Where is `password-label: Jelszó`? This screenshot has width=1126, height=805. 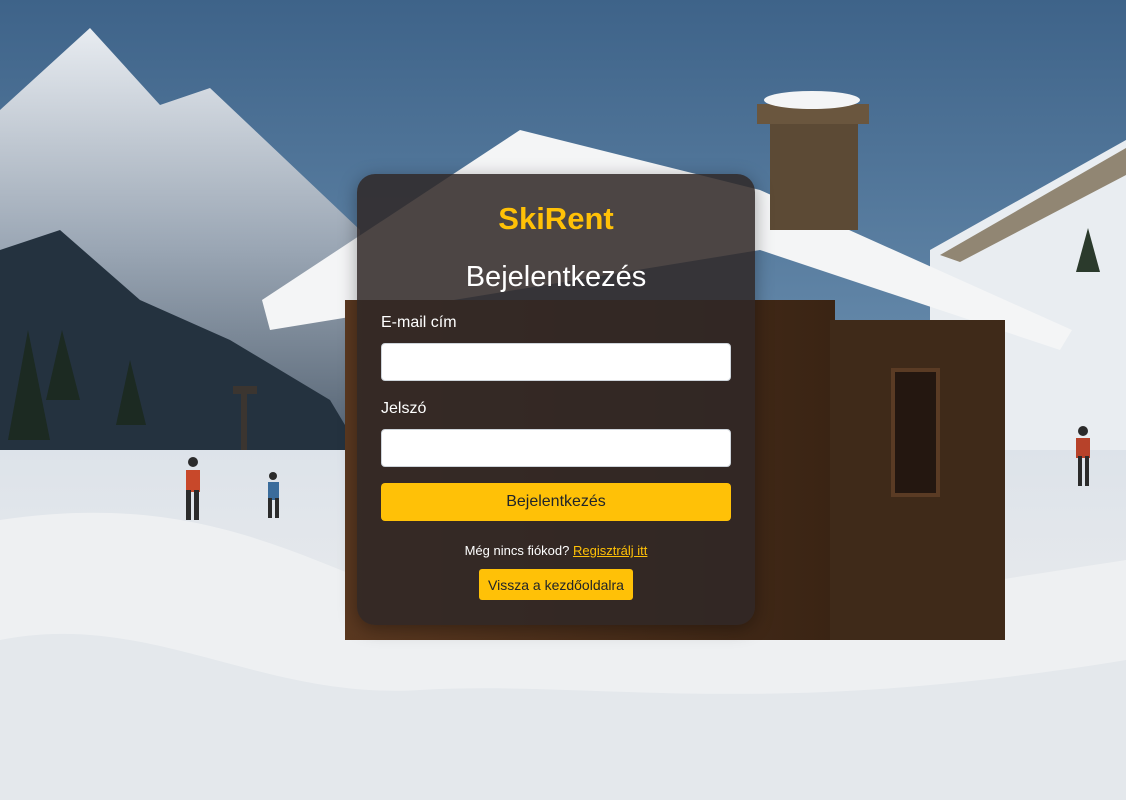
password-label: Jelszó is located at coordinates (404, 408).